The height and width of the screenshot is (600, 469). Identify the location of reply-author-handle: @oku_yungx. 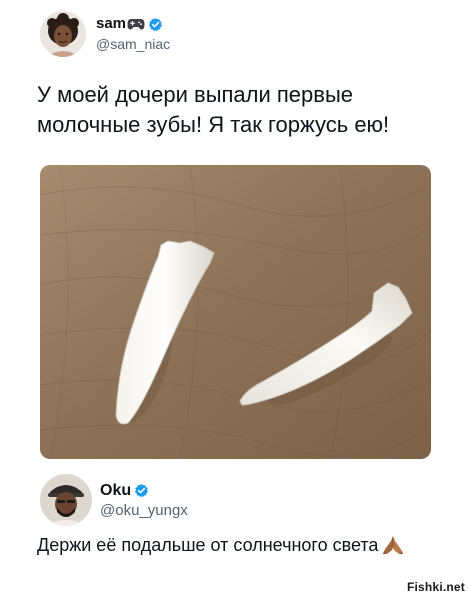
(144, 510).